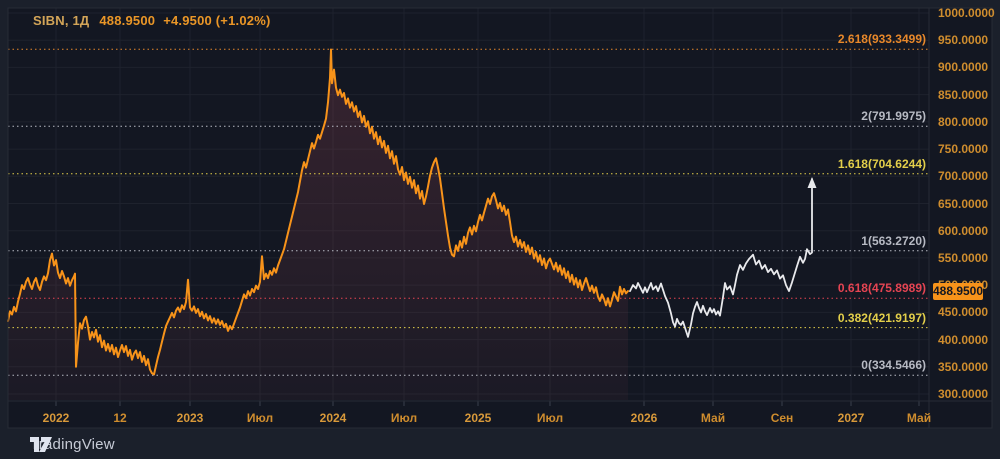 The width and height of the screenshot is (1000, 459). What do you see at coordinates (963, 121) in the screenshot?
I see `price-tick-label: 800.0000` at bounding box center [963, 121].